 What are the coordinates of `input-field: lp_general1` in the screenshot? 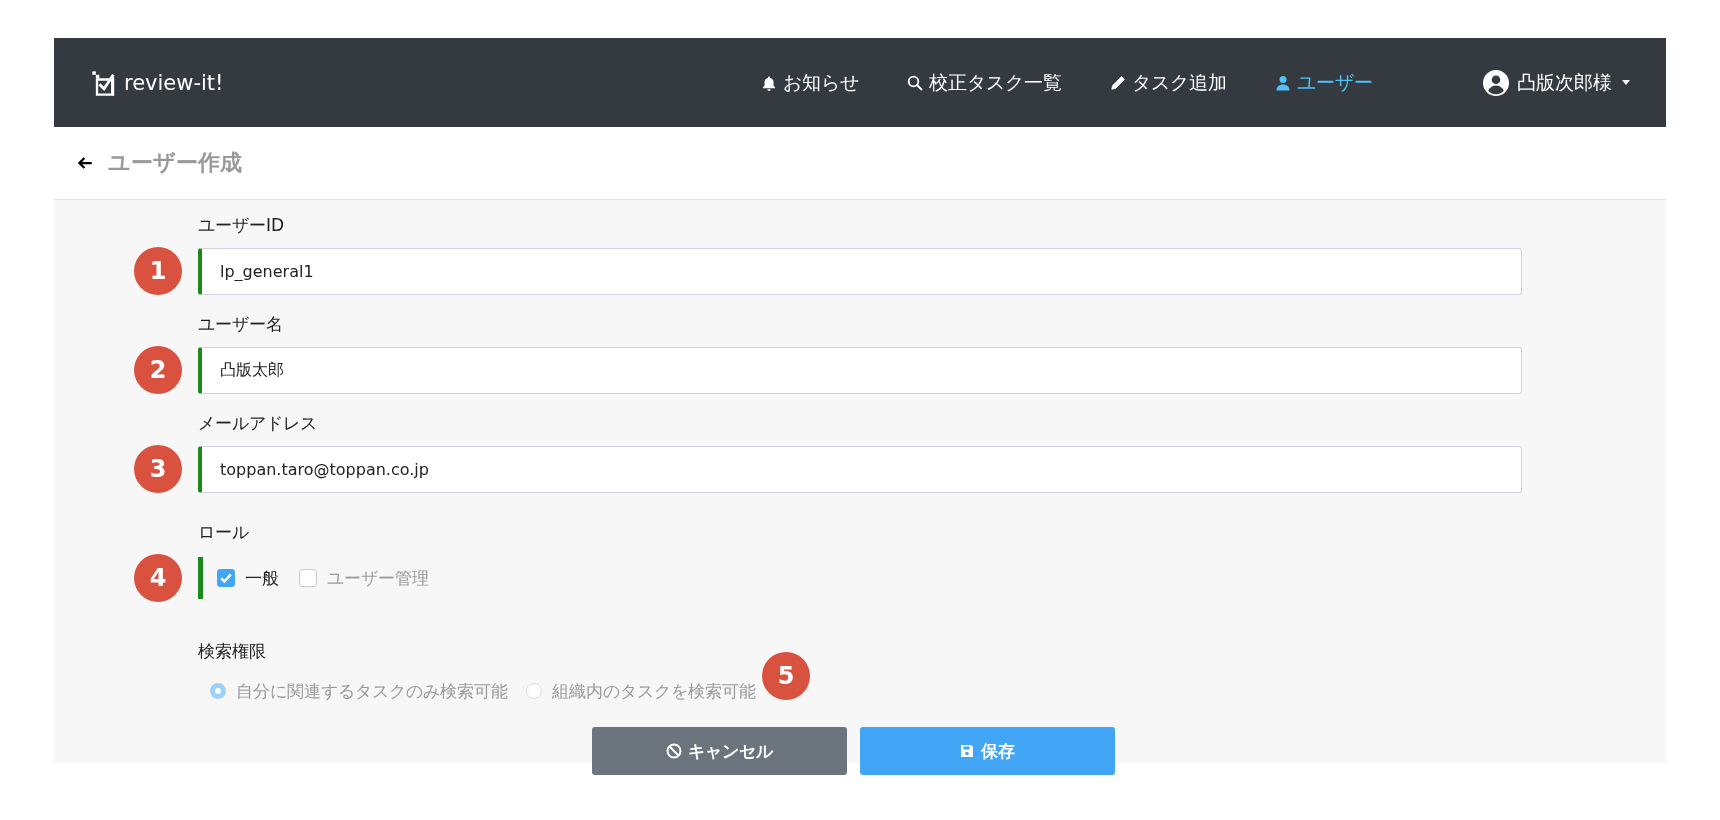 It's located at (860, 271).